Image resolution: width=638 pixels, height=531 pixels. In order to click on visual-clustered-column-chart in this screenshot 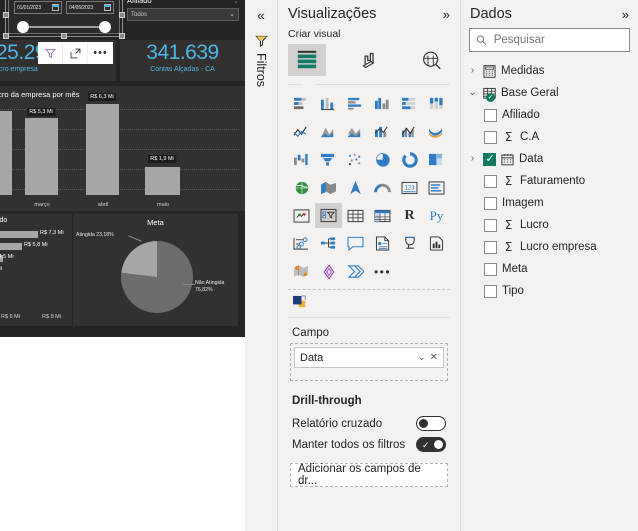, I will do `click(382, 103)`.